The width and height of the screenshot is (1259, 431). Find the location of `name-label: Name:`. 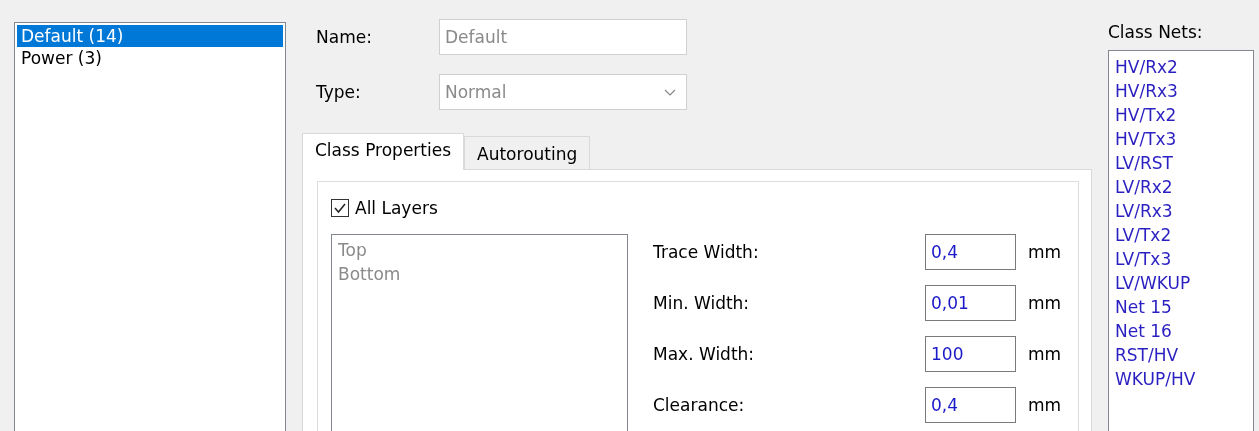

name-label: Name: is located at coordinates (344, 37).